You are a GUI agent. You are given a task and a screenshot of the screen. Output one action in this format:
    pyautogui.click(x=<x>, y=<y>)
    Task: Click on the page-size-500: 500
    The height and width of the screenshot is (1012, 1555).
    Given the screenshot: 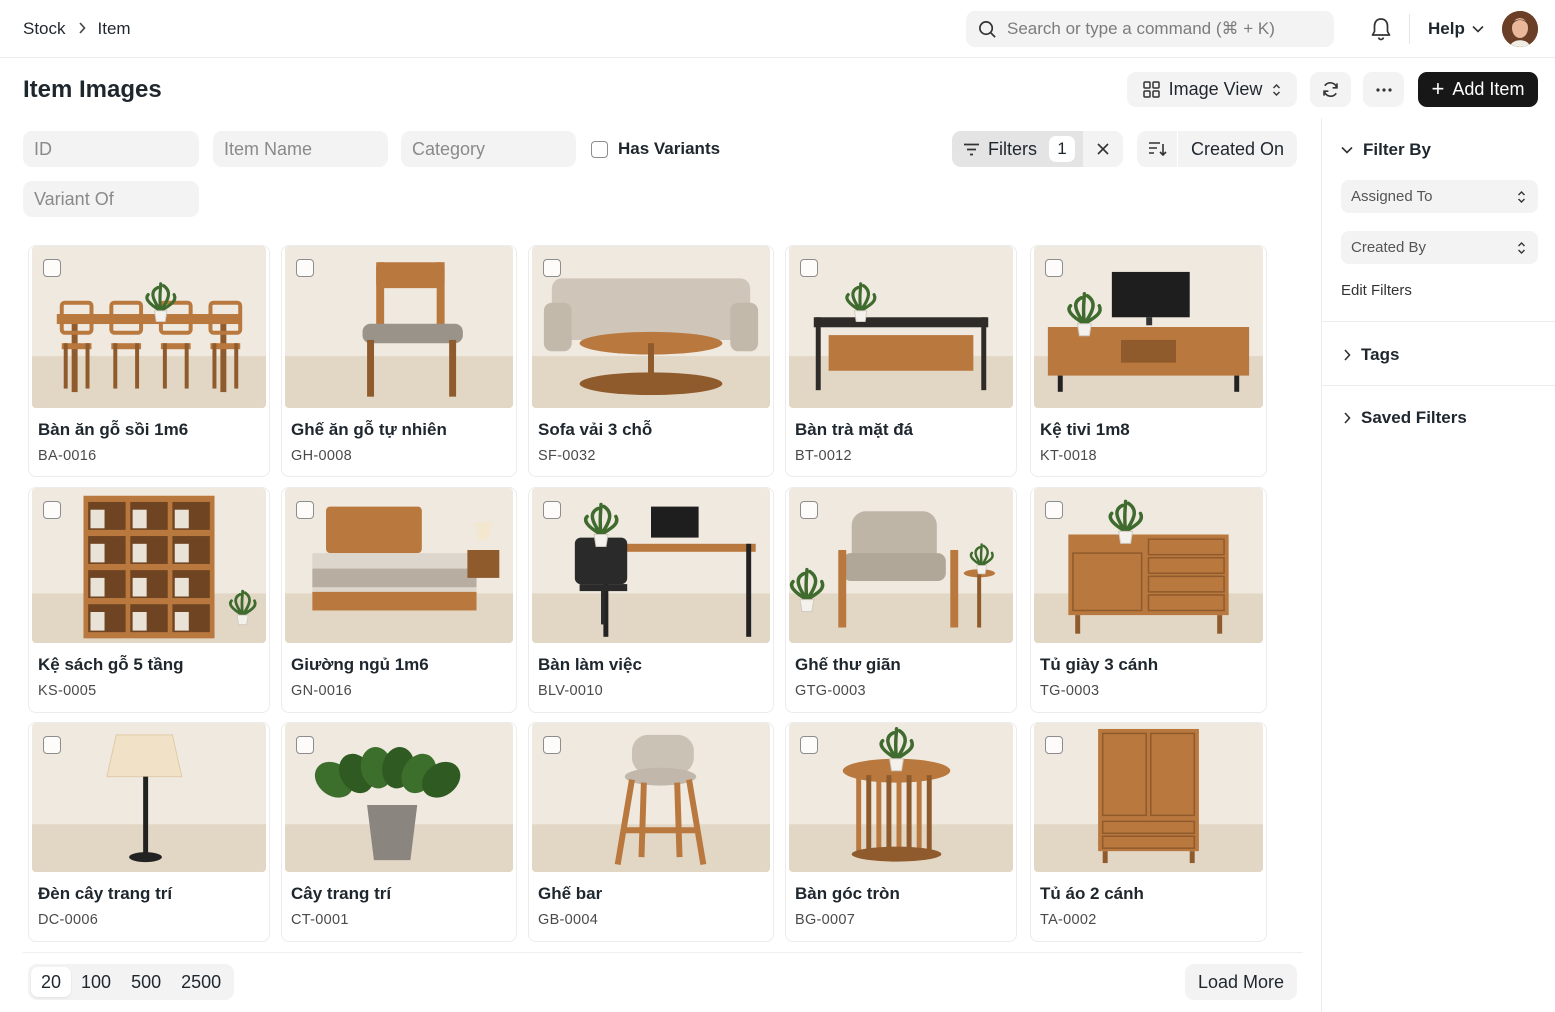 What is the action you would take?
    pyautogui.click(x=146, y=982)
    